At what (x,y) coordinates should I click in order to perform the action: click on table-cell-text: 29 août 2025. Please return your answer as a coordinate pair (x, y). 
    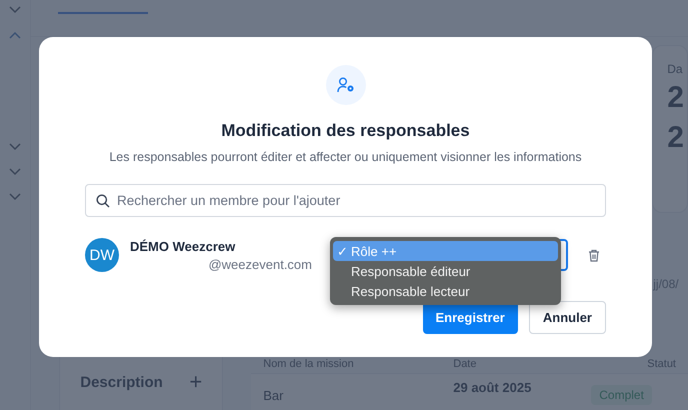
    Looking at the image, I should click on (492, 387).